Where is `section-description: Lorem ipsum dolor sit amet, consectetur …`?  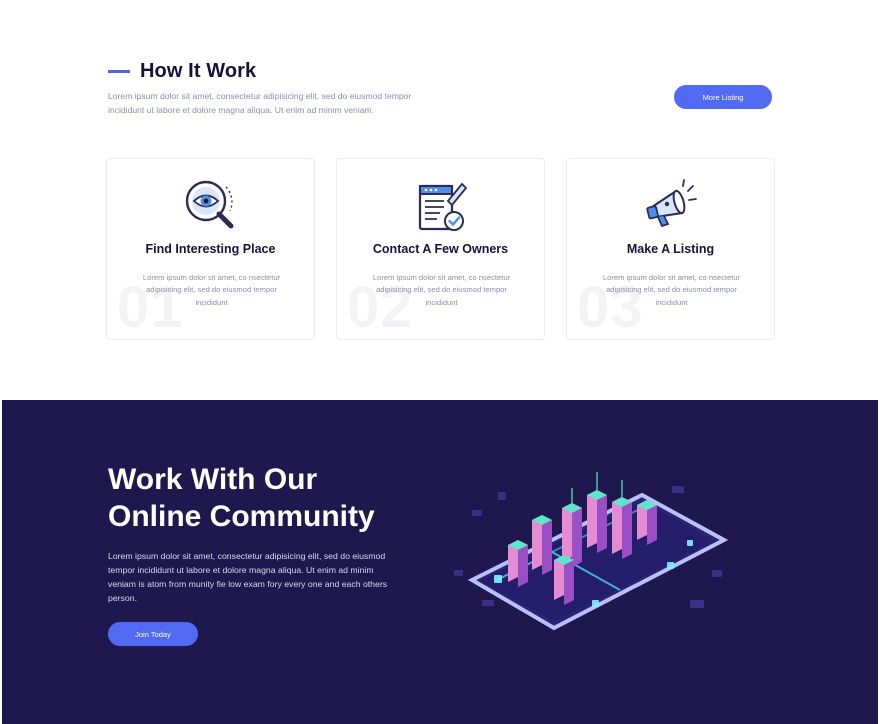
section-description: Lorem ipsum dolor sit amet, consectetur … is located at coordinates (260, 103).